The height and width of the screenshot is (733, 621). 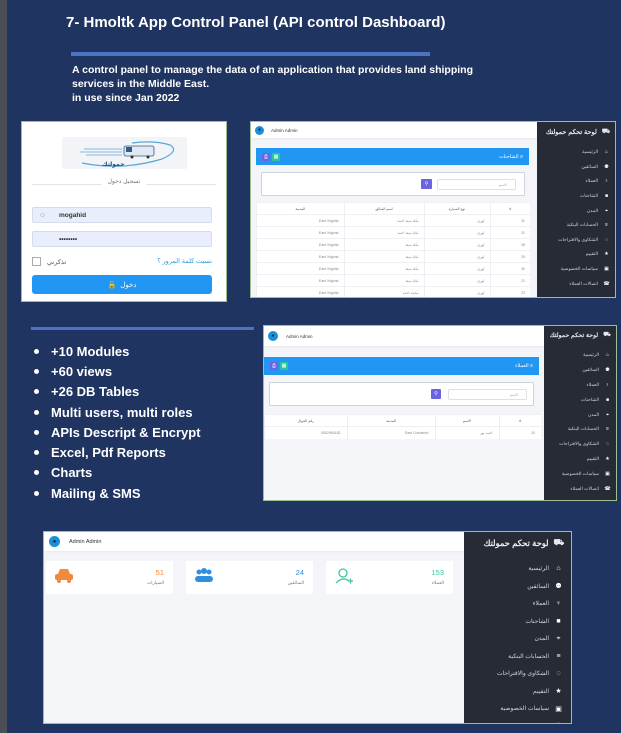 I want to click on sidebar-item-label: التقييم, so click(x=541, y=691).